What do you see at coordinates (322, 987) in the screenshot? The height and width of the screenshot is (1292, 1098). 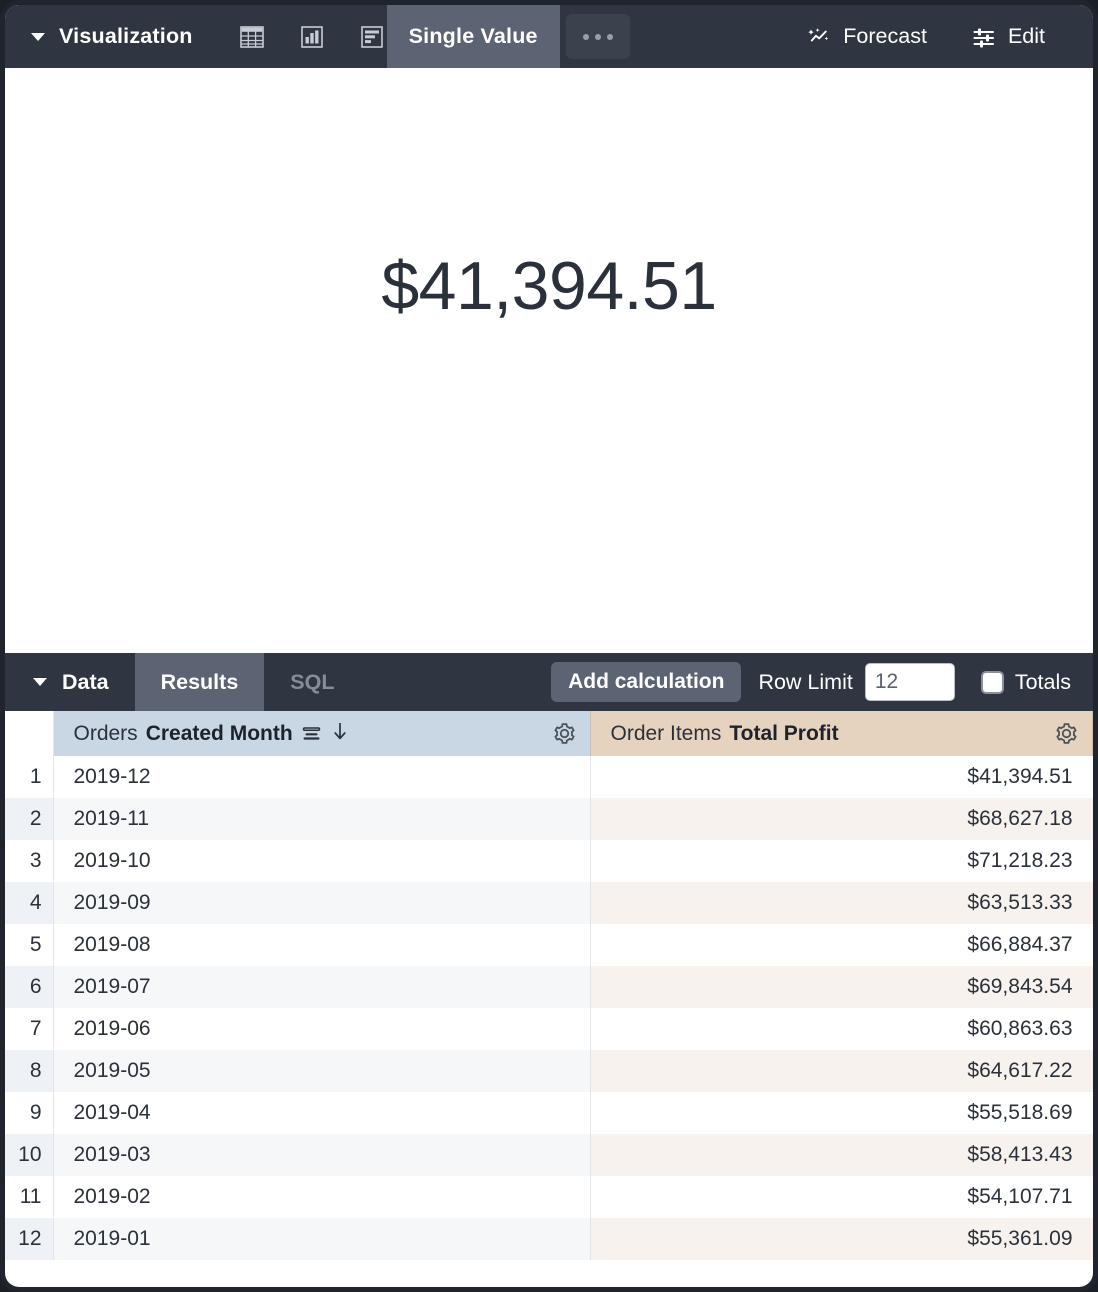 I see `cell-created-month: 2019-07` at bounding box center [322, 987].